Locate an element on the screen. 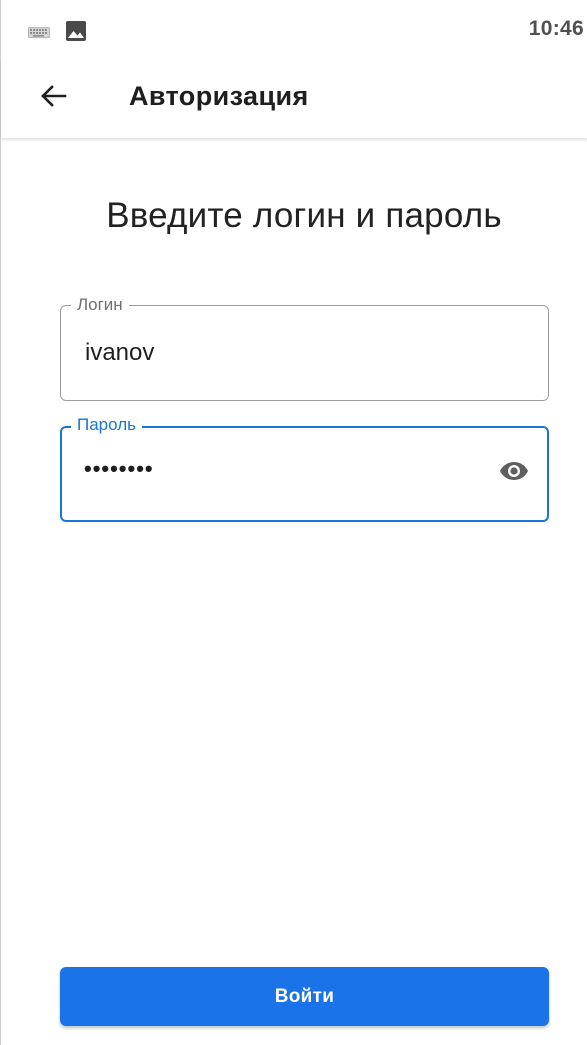  password-field-label: Пароль is located at coordinates (106, 425).